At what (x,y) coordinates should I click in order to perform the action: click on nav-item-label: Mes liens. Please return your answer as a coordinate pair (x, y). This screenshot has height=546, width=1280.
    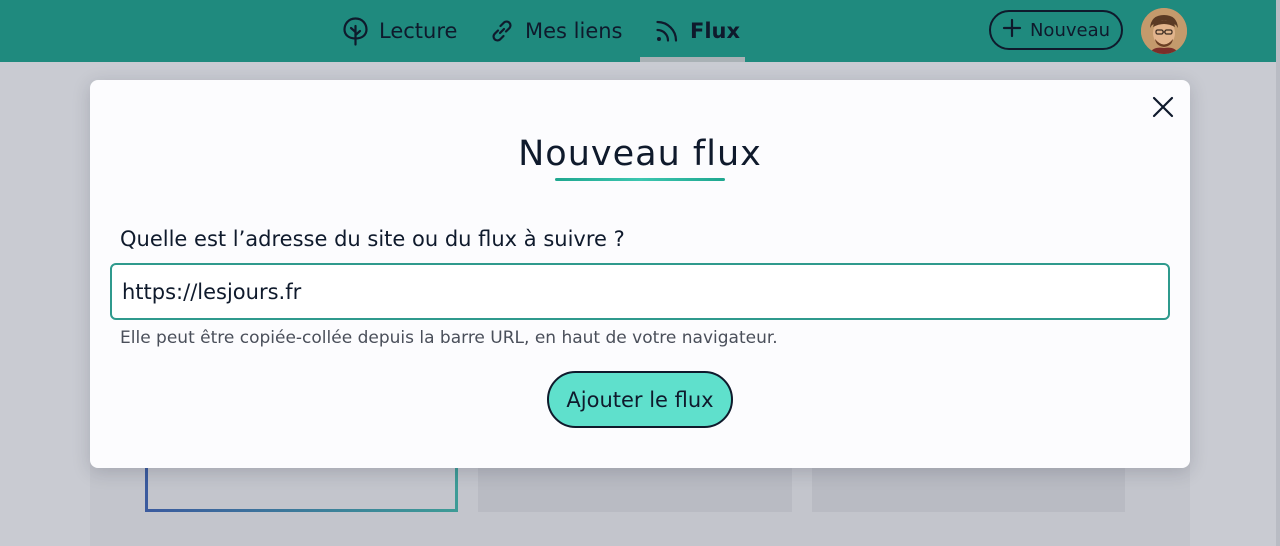
    Looking at the image, I should click on (574, 31).